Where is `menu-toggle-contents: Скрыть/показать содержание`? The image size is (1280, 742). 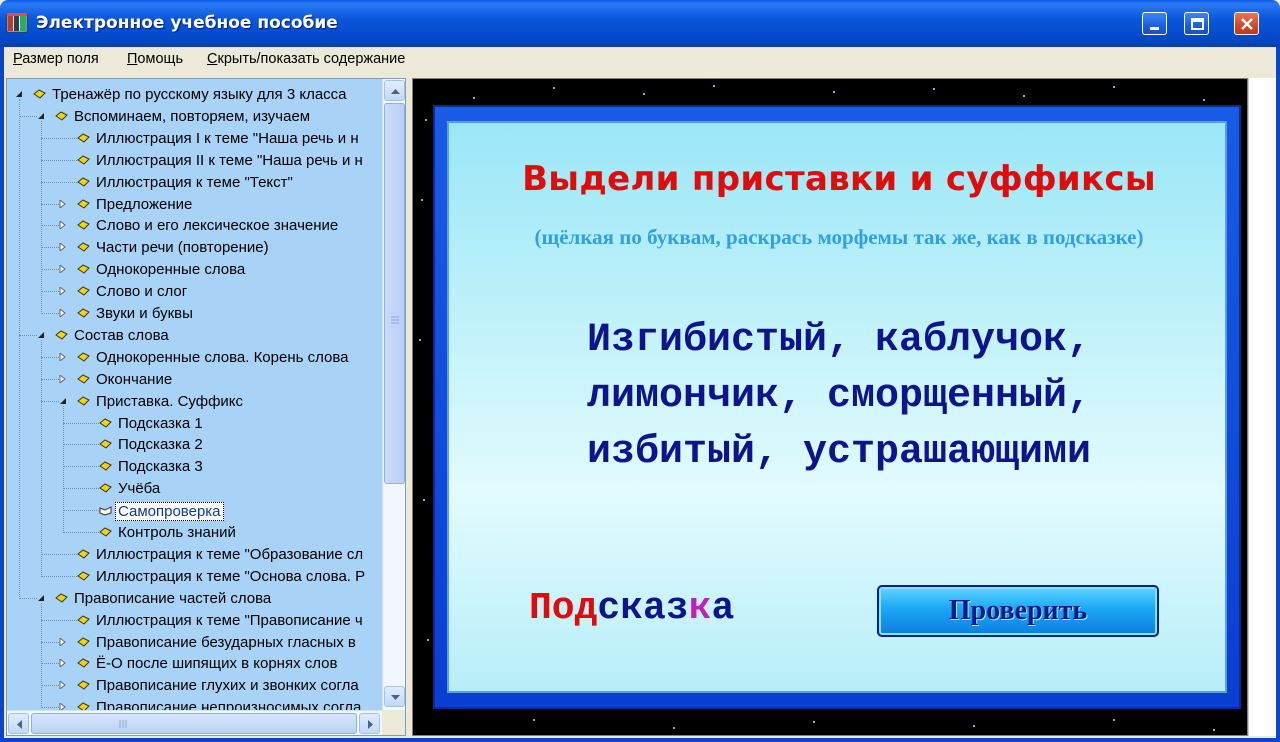 menu-toggle-contents: Скрыть/показать содержание is located at coordinates (306, 59).